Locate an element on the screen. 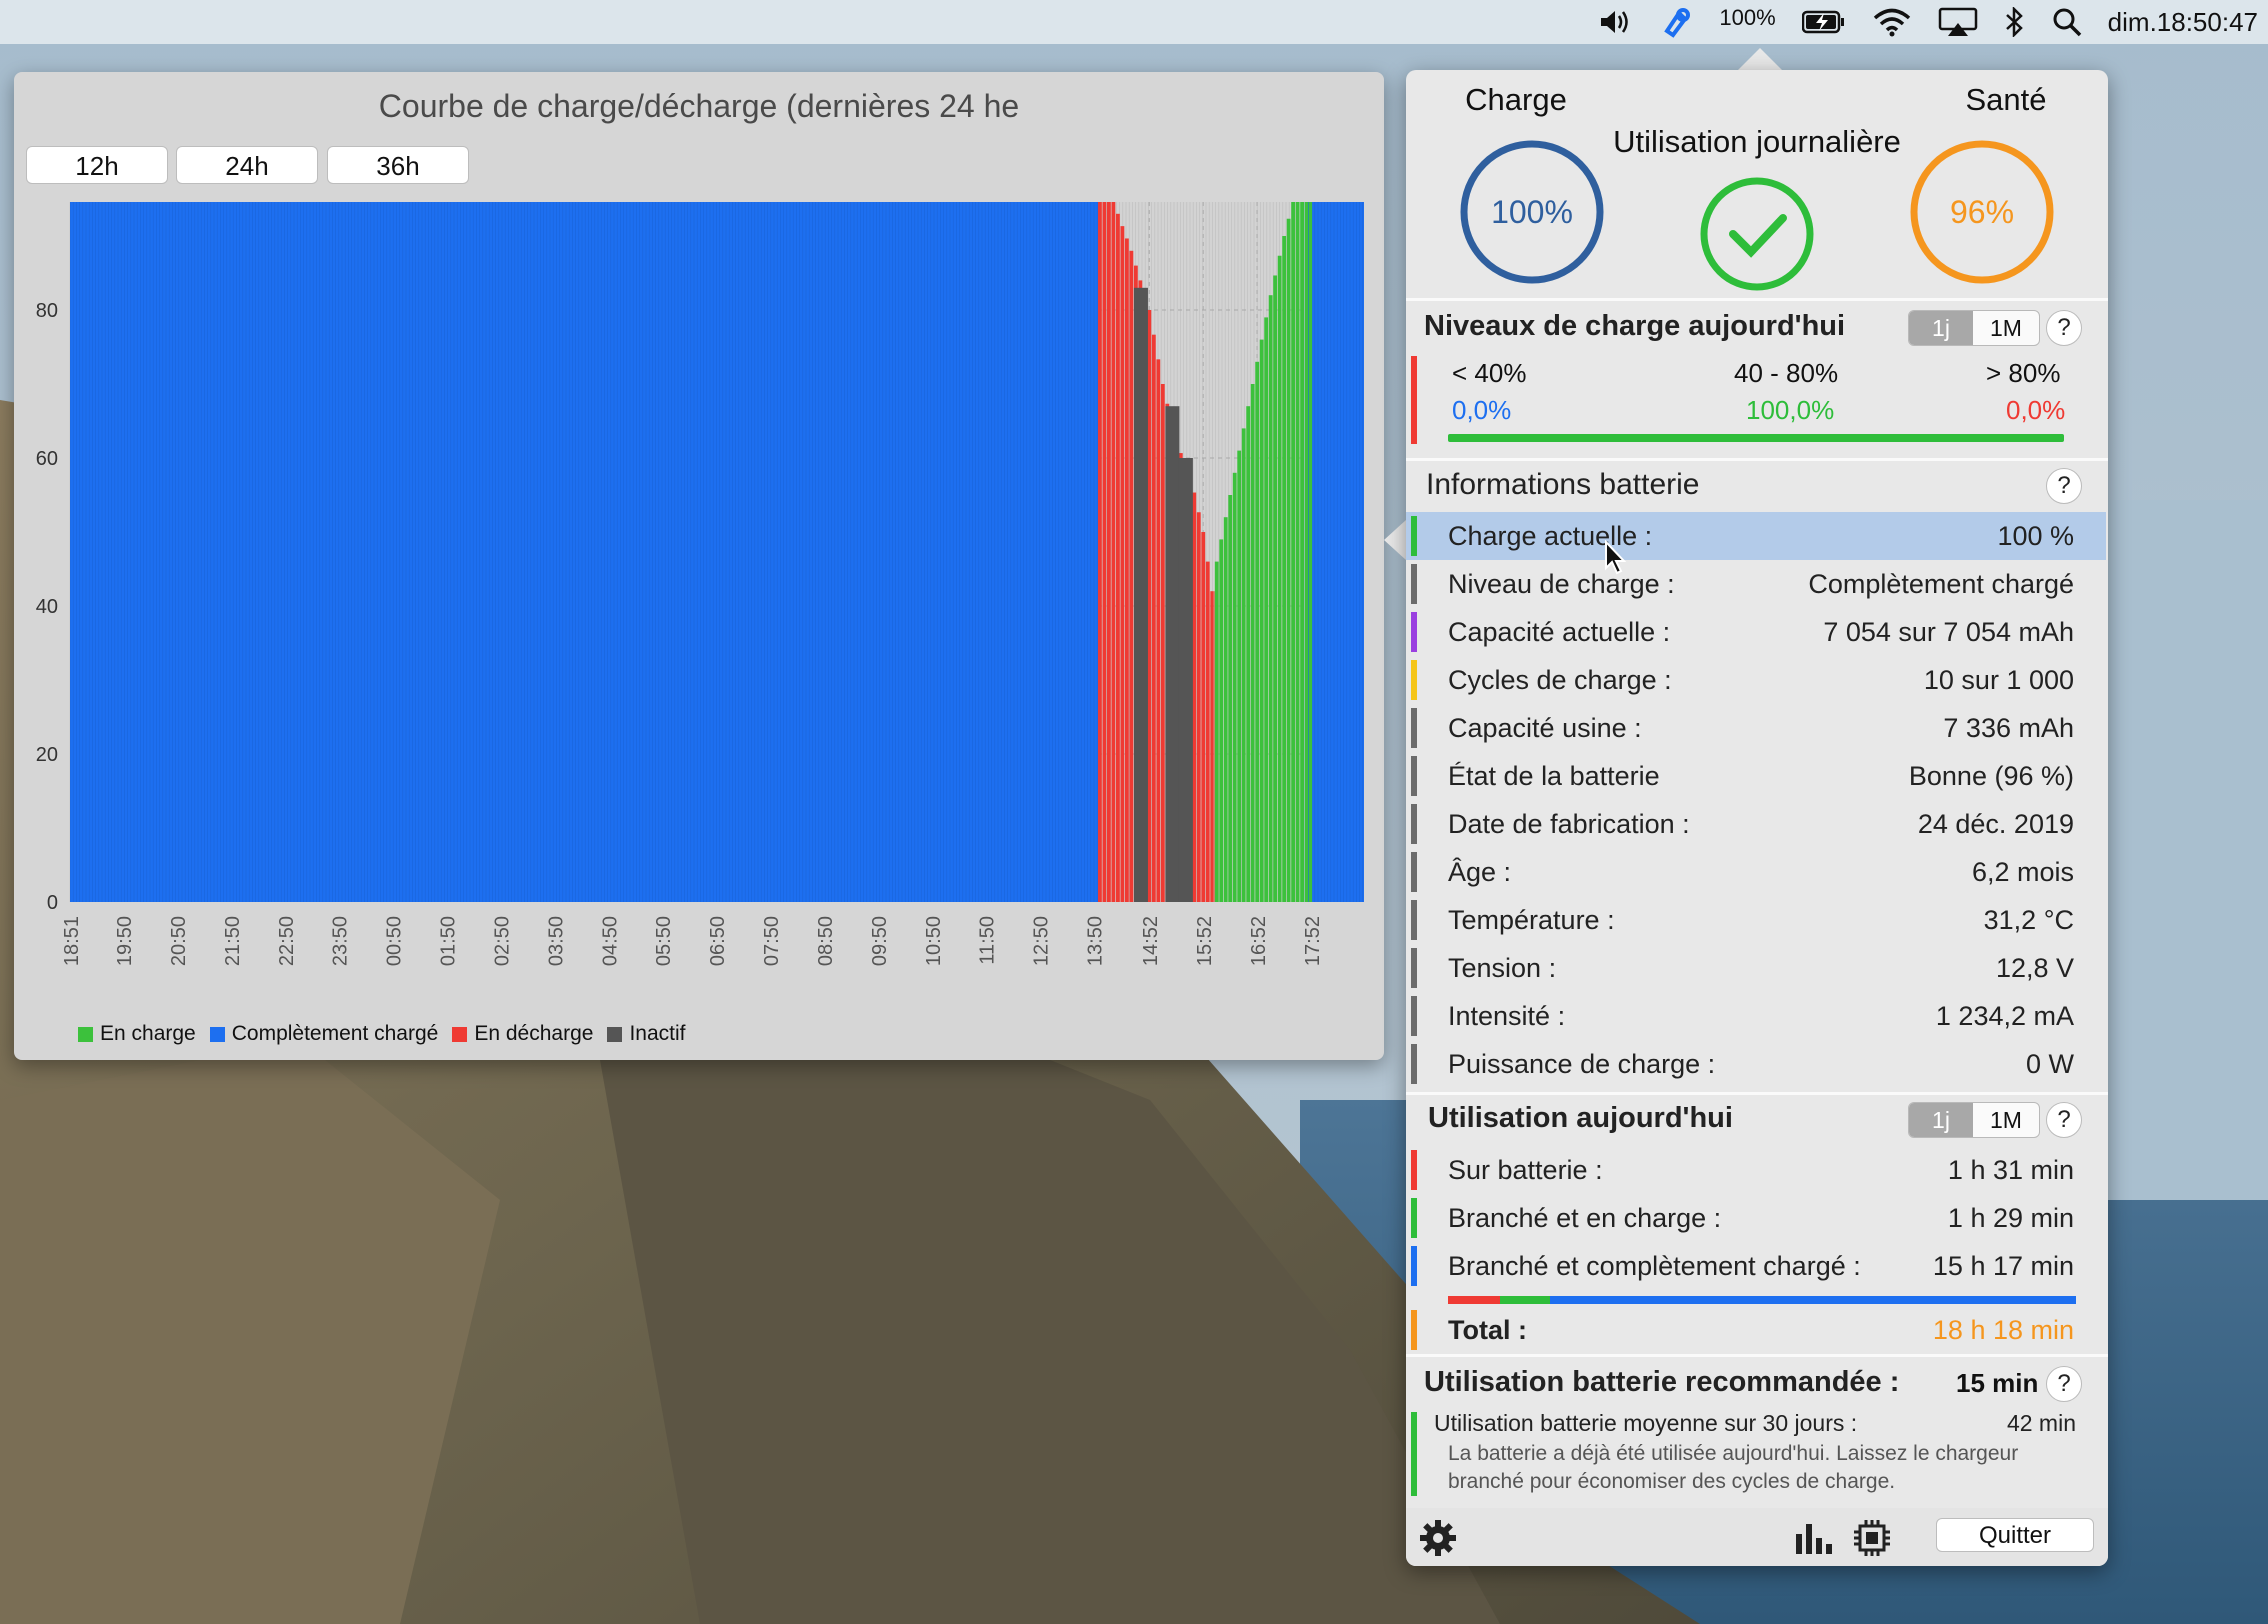 The width and height of the screenshot is (2268, 1624). charge-gauge: 100% is located at coordinates (1532, 212).